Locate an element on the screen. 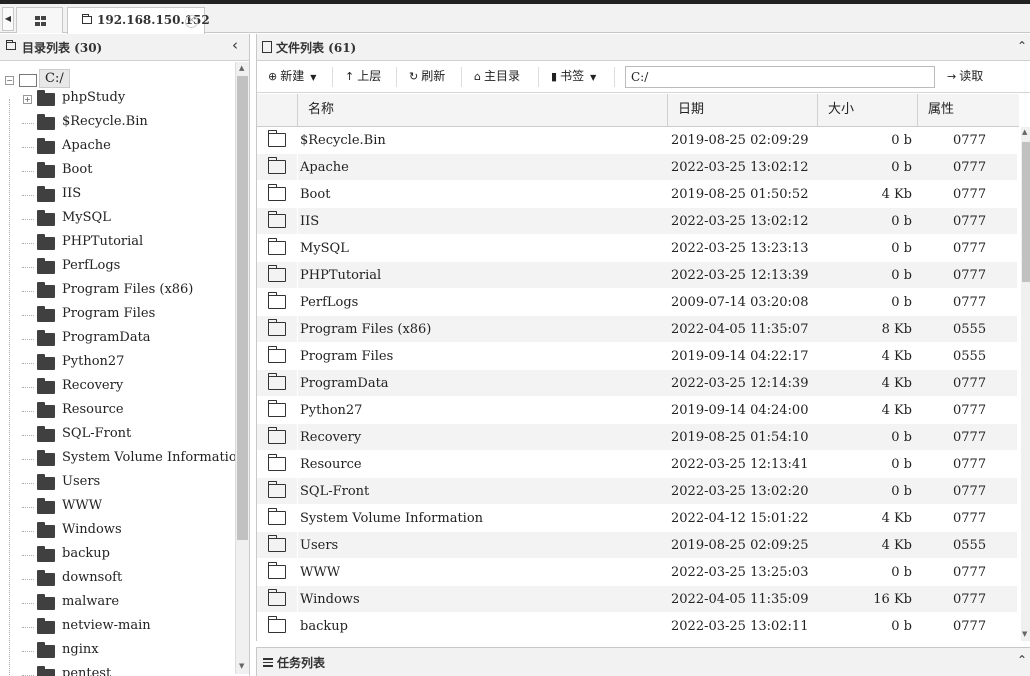 The image size is (1030, 676). table-row: ProgramData 2022-03-25 12:14:39 4 Kb 0777 is located at coordinates (637, 383).